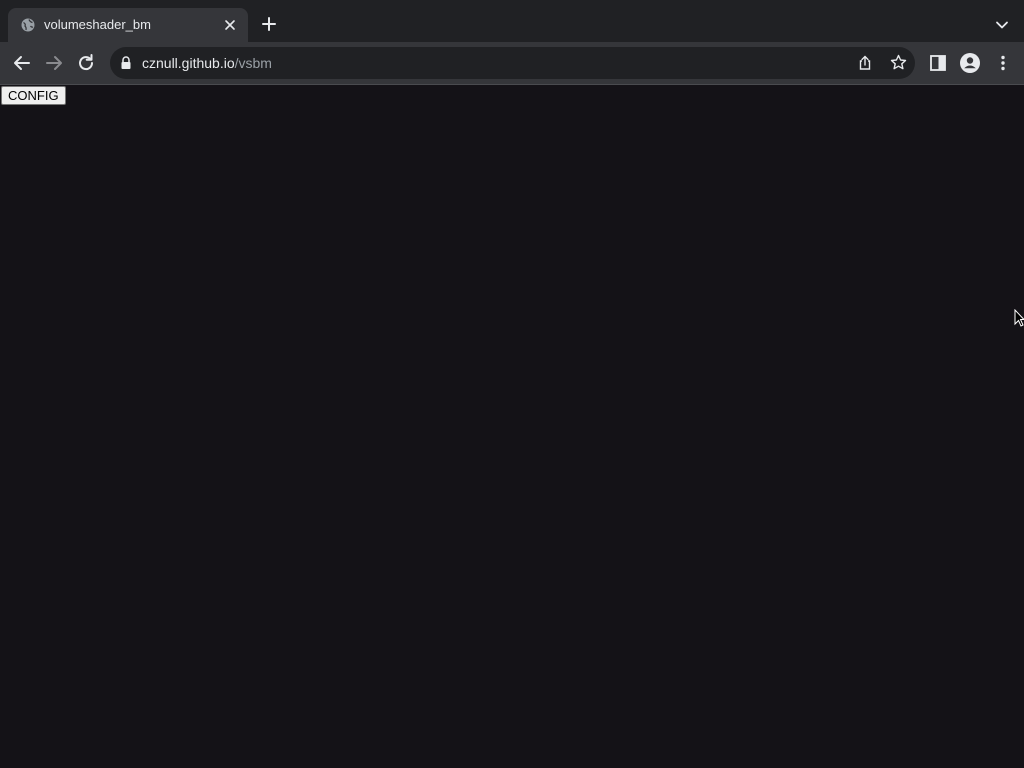  Describe the element at coordinates (22, 63) in the screenshot. I see `back-arrow-icon` at that location.